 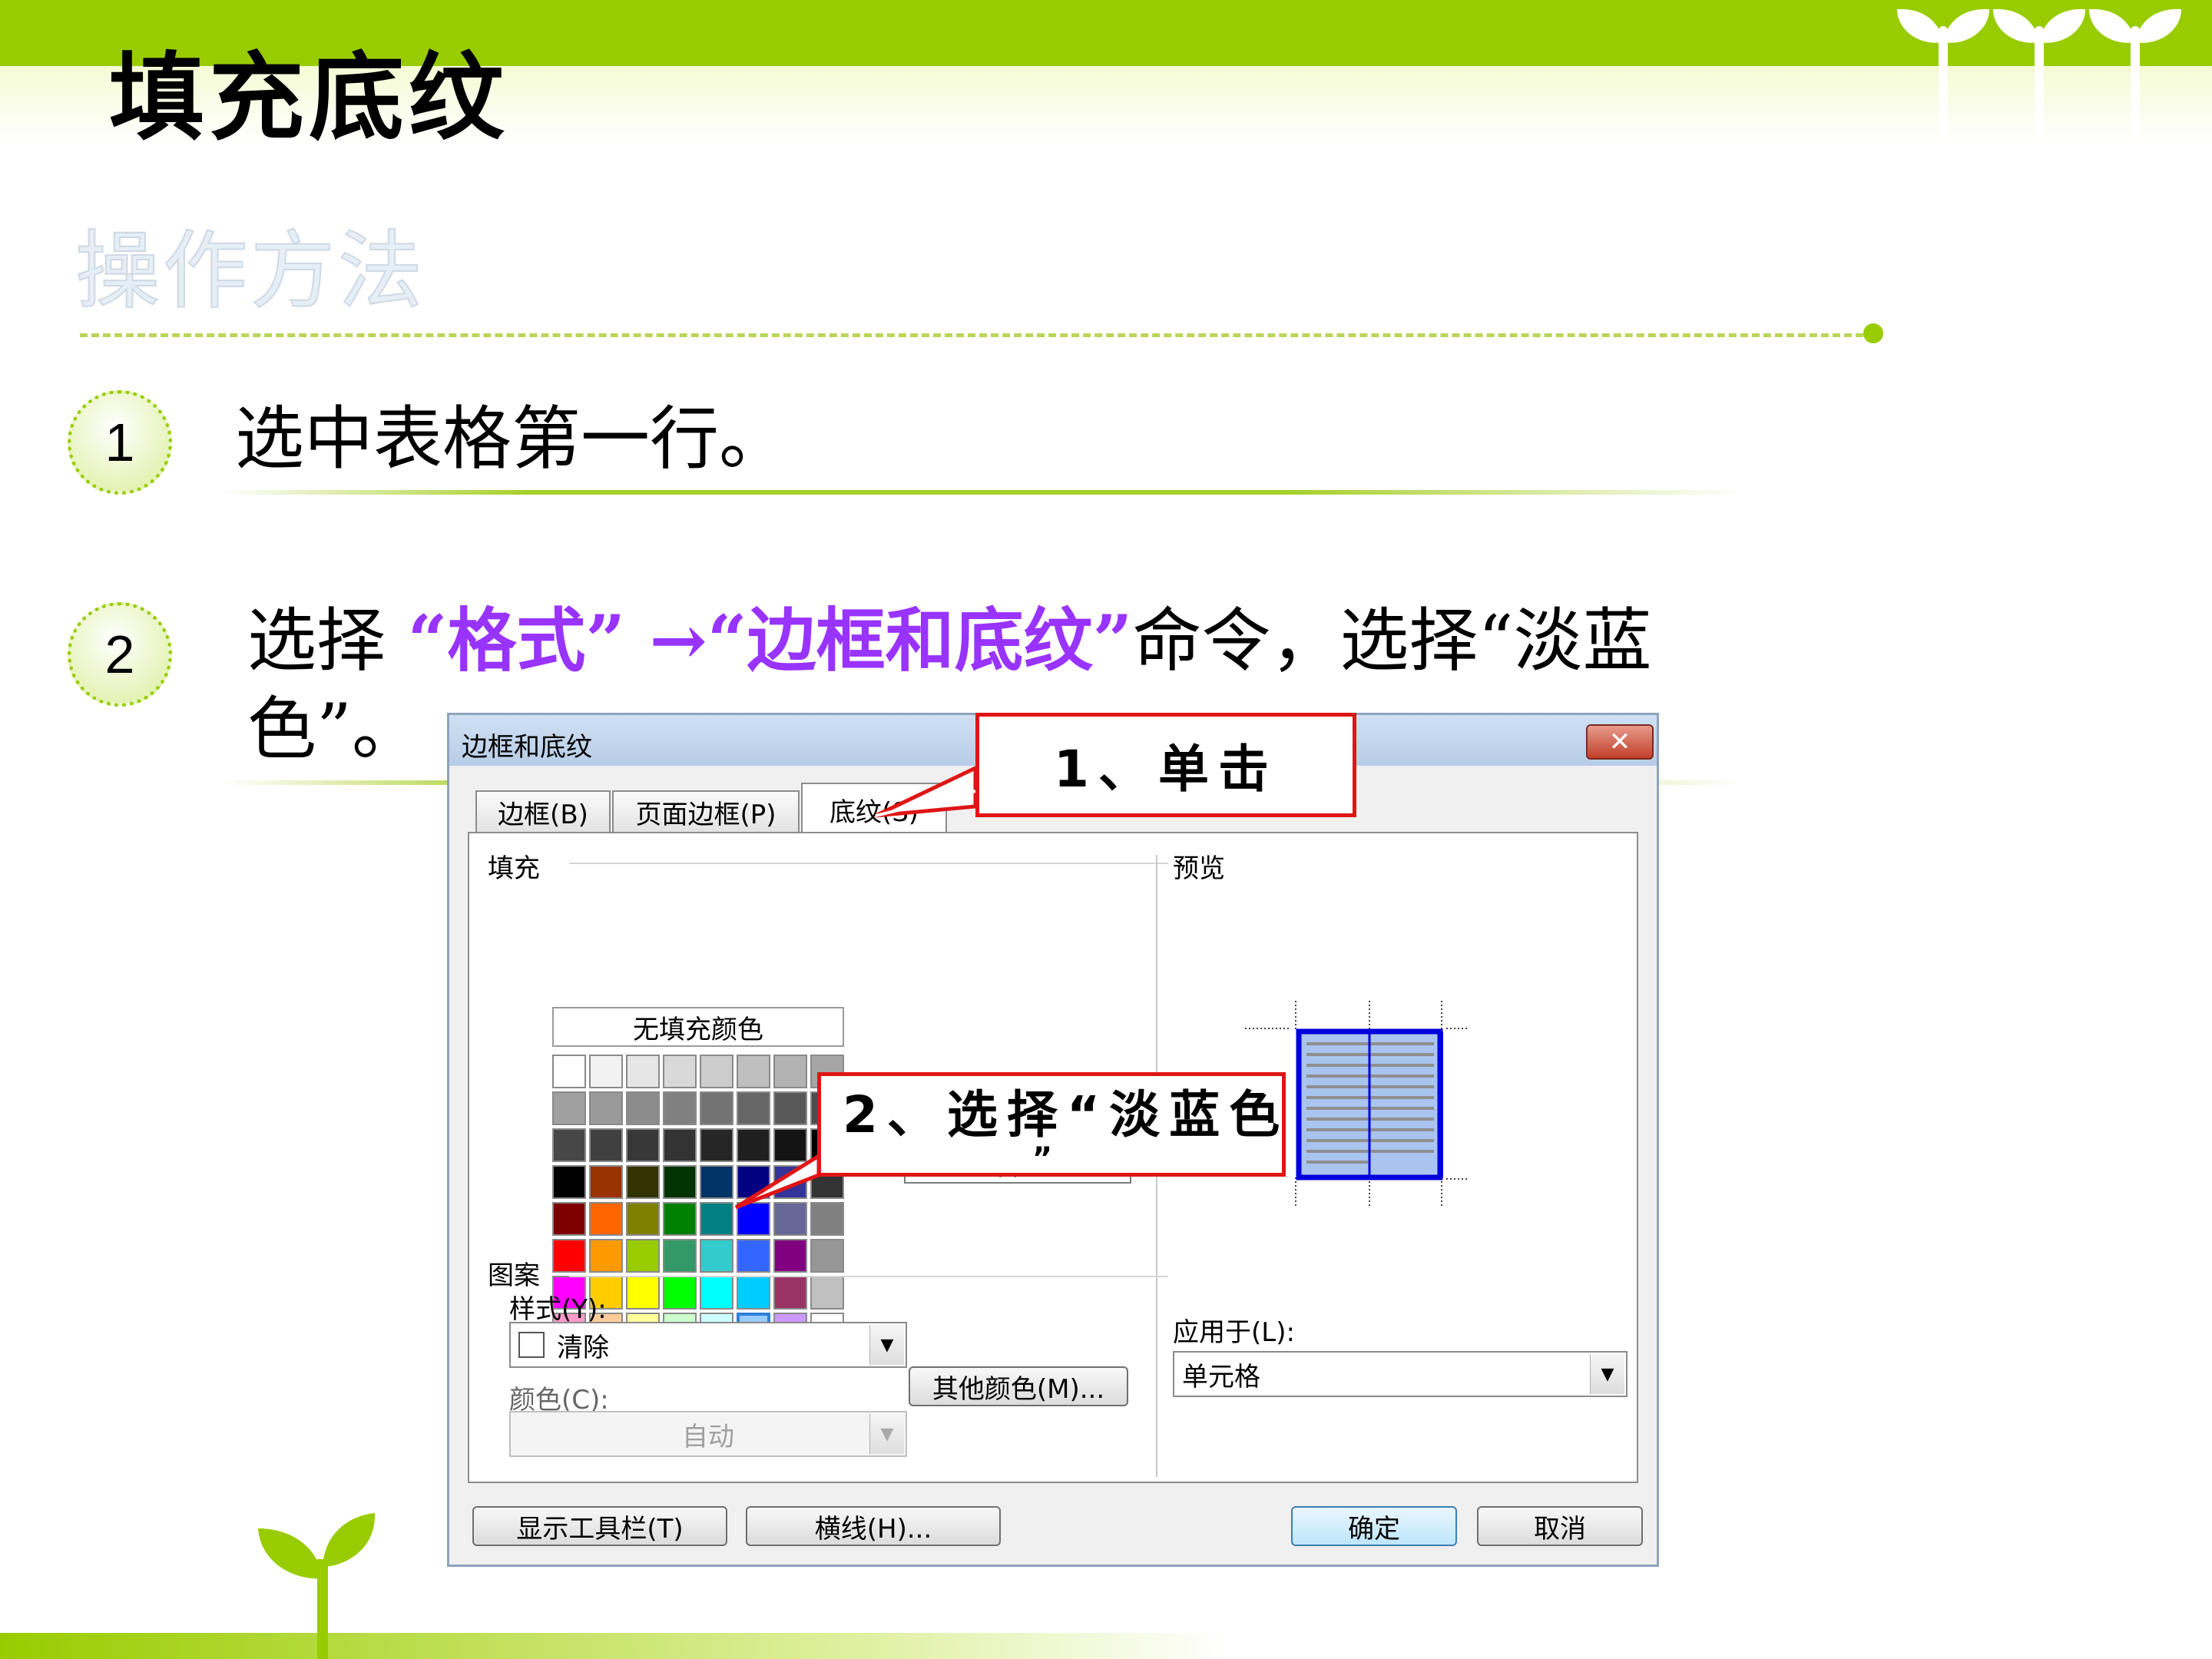 What do you see at coordinates (1046, 1159) in the screenshot?
I see `callout-choose-color-line2: ”` at bounding box center [1046, 1159].